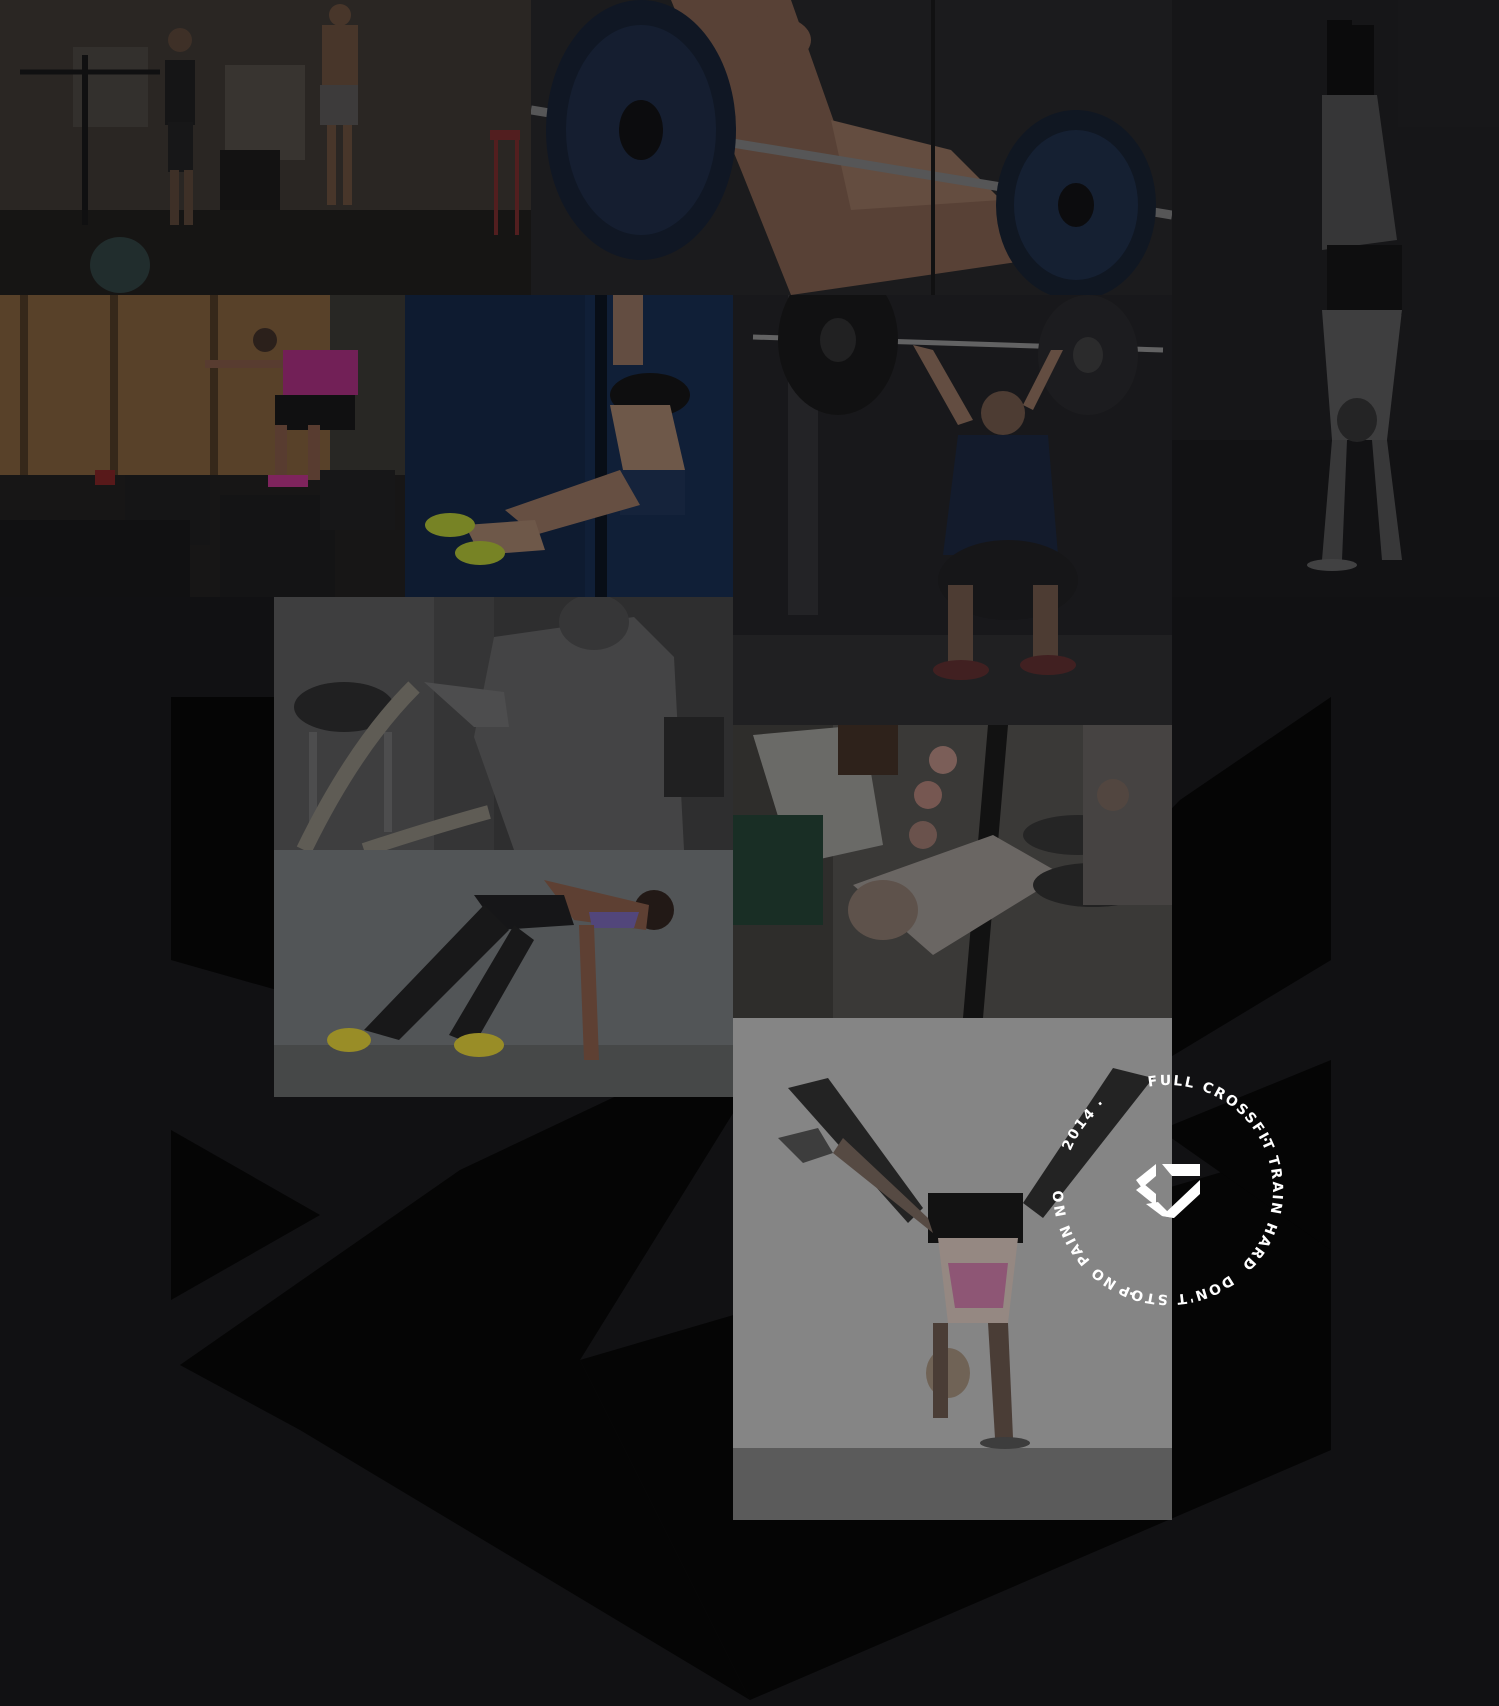 The height and width of the screenshot is (1706, 1499). I want to click on handstand-photo-icon, so click(1335, 298).